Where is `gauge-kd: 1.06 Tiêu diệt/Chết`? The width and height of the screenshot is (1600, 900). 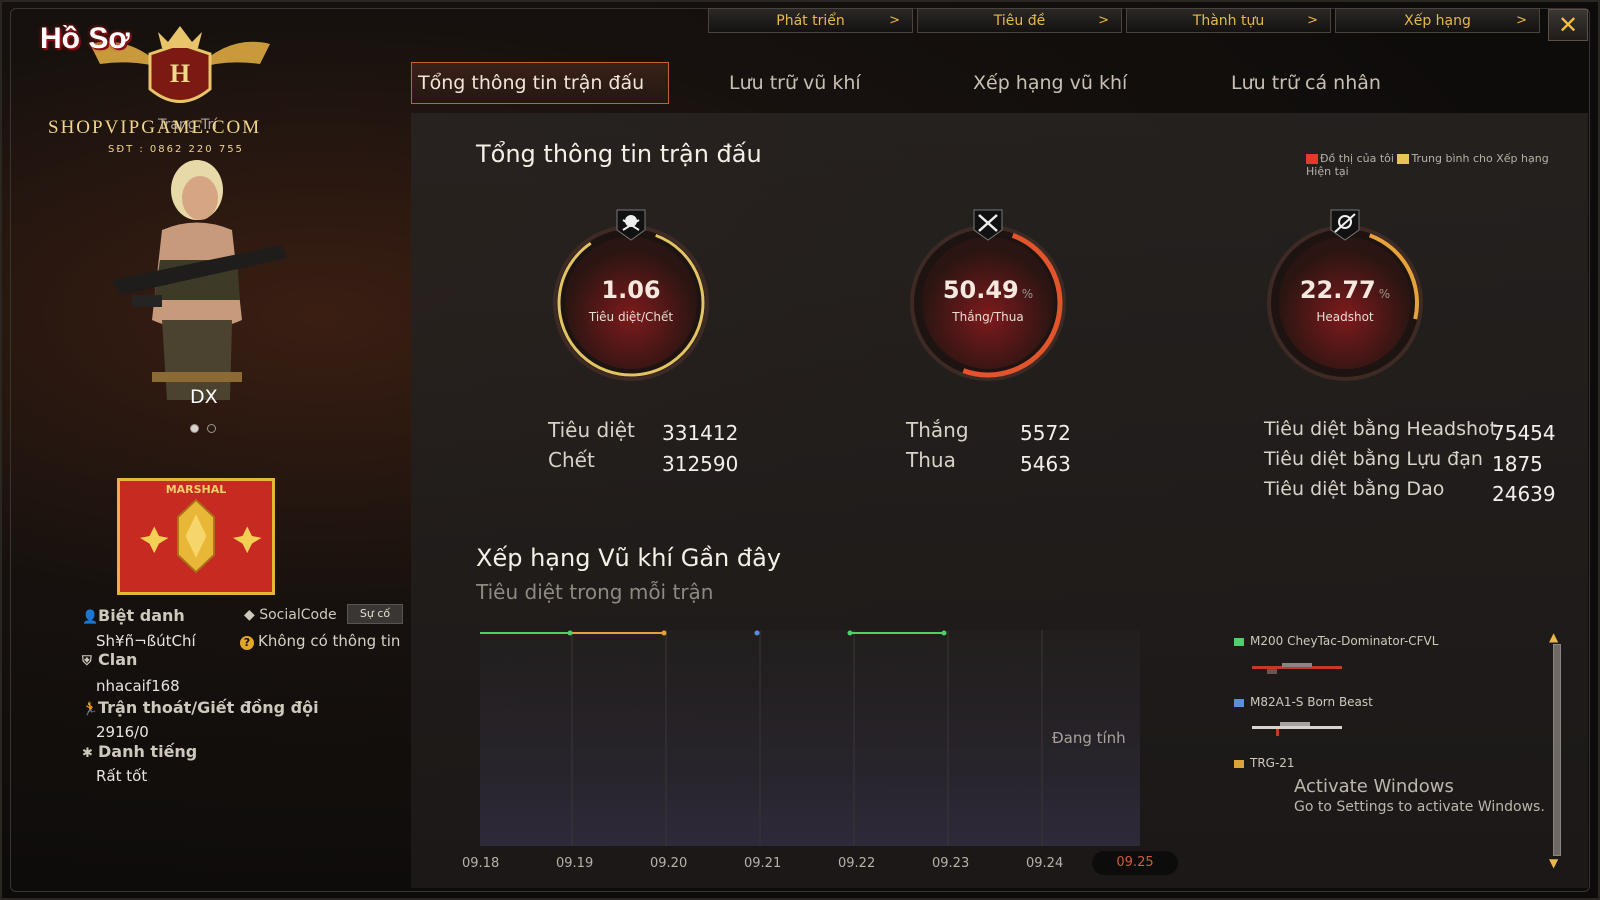
gauge-kd: 1.06 Tiêu diệt/Chết is located at coordinates (631, 298).